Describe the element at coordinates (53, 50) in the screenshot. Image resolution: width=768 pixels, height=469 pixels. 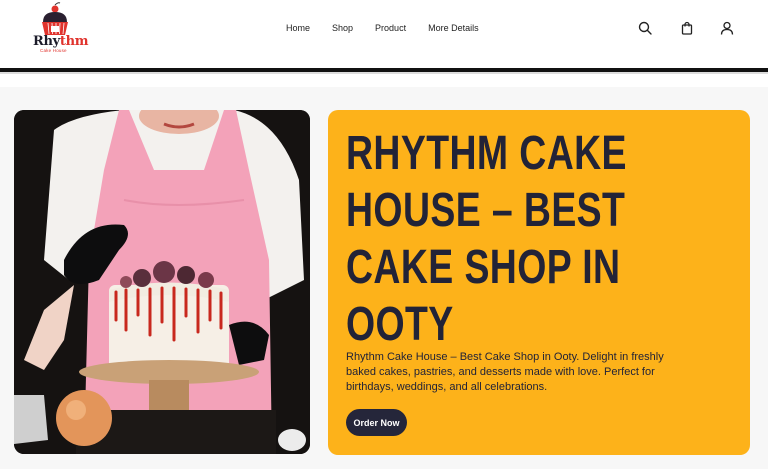
I see `brand-tagline: Cake House` at that location.